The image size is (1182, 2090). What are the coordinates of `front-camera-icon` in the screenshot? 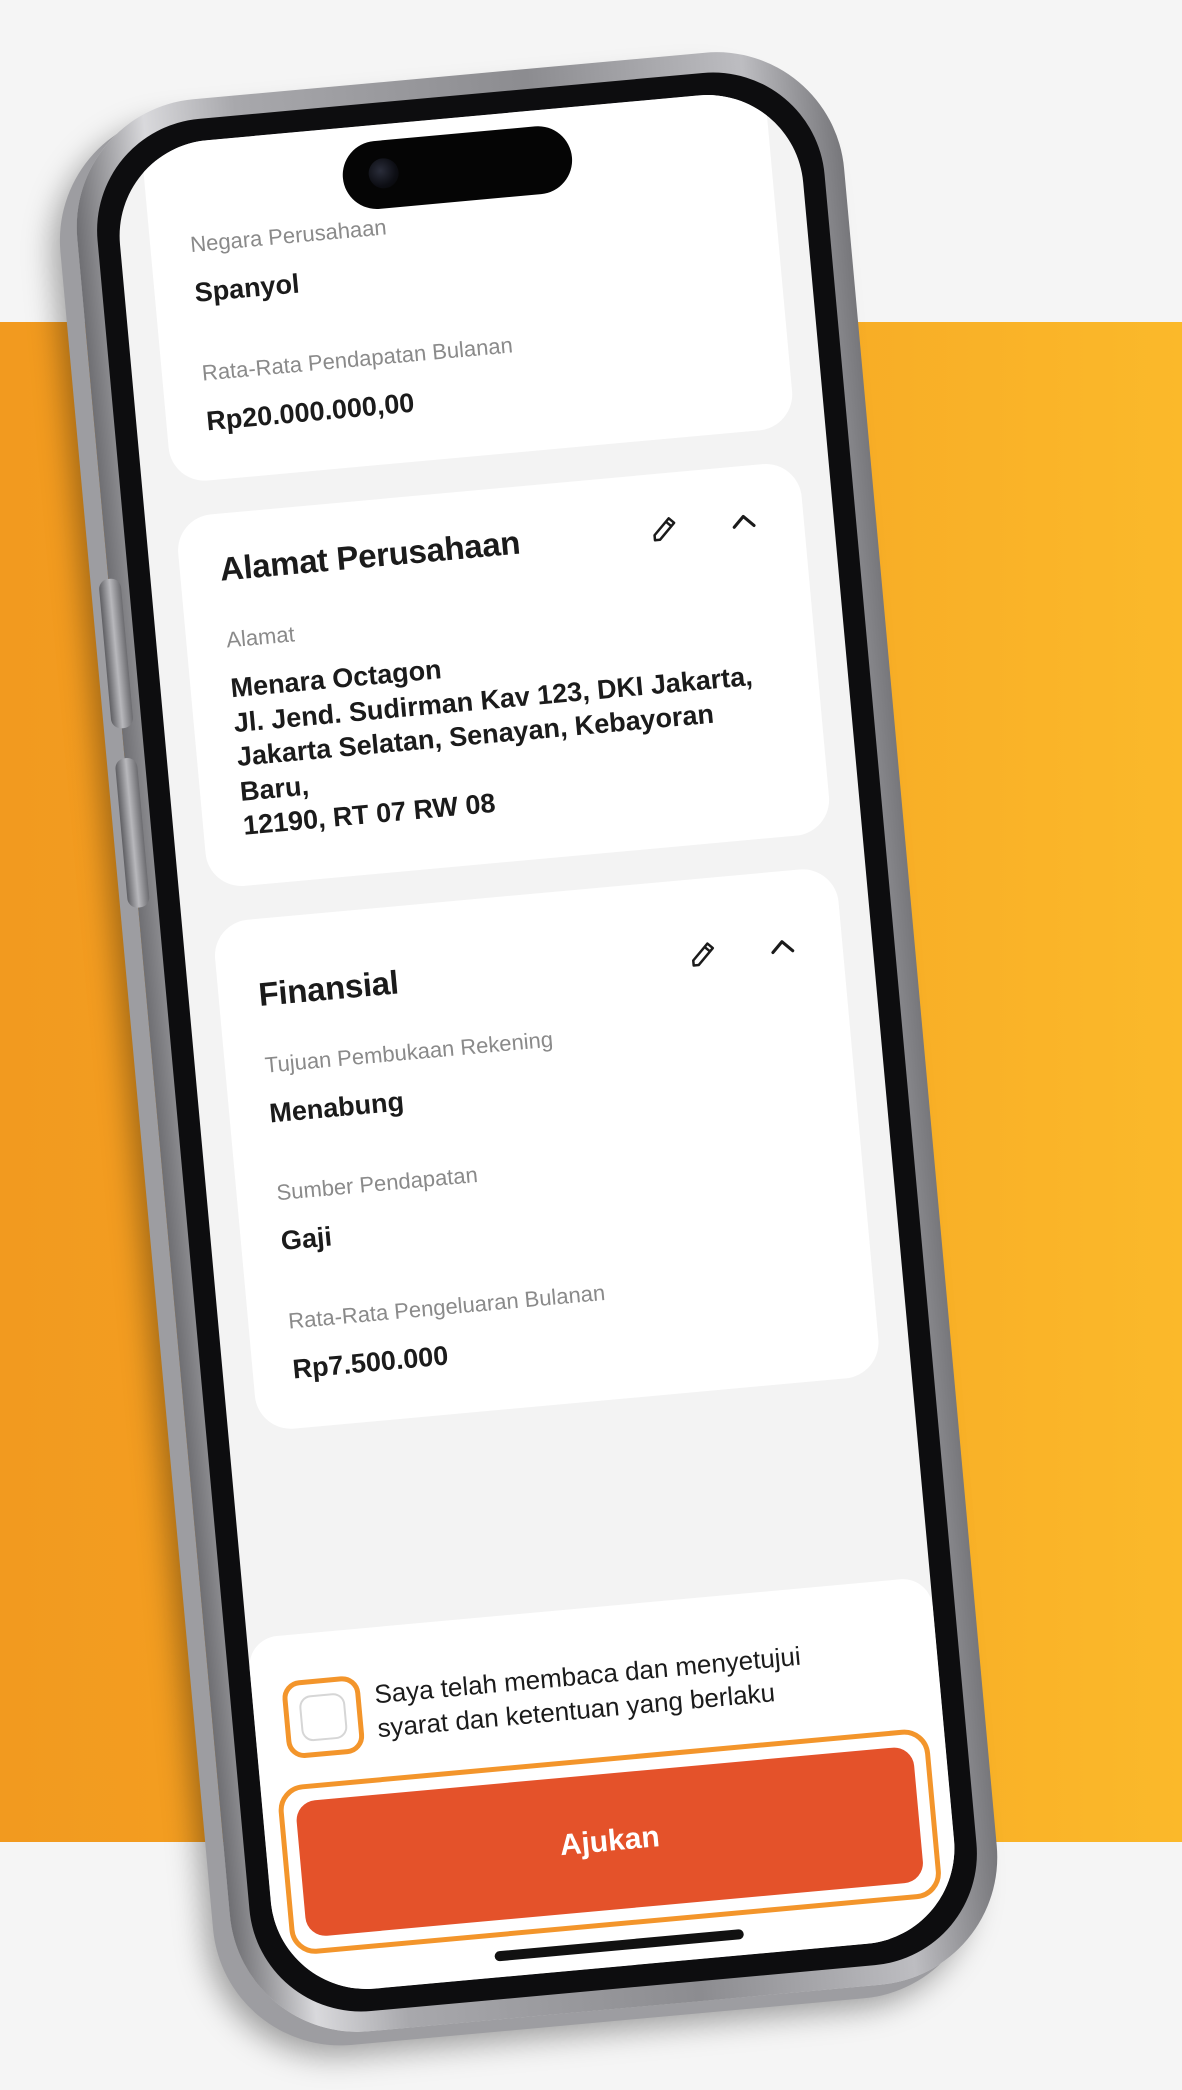 It's located at (383, 173).